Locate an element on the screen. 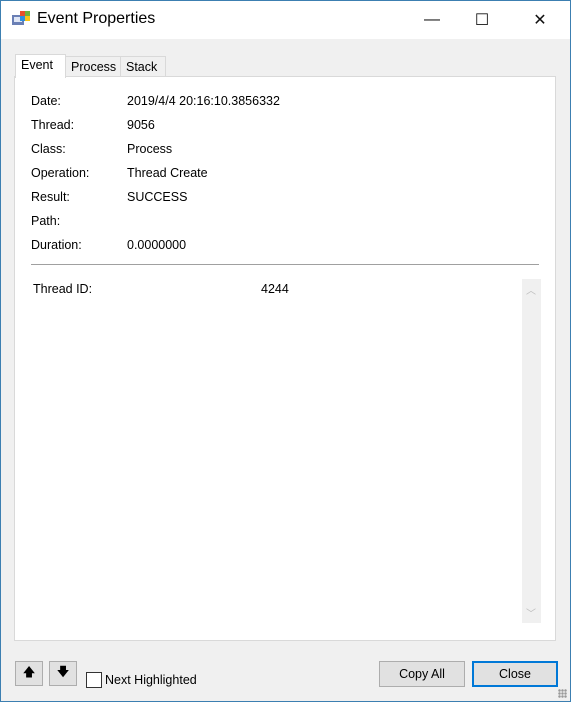 This screenshot has height=702, width=571. window-title: Event Properties is located at coordinates (96, 18).